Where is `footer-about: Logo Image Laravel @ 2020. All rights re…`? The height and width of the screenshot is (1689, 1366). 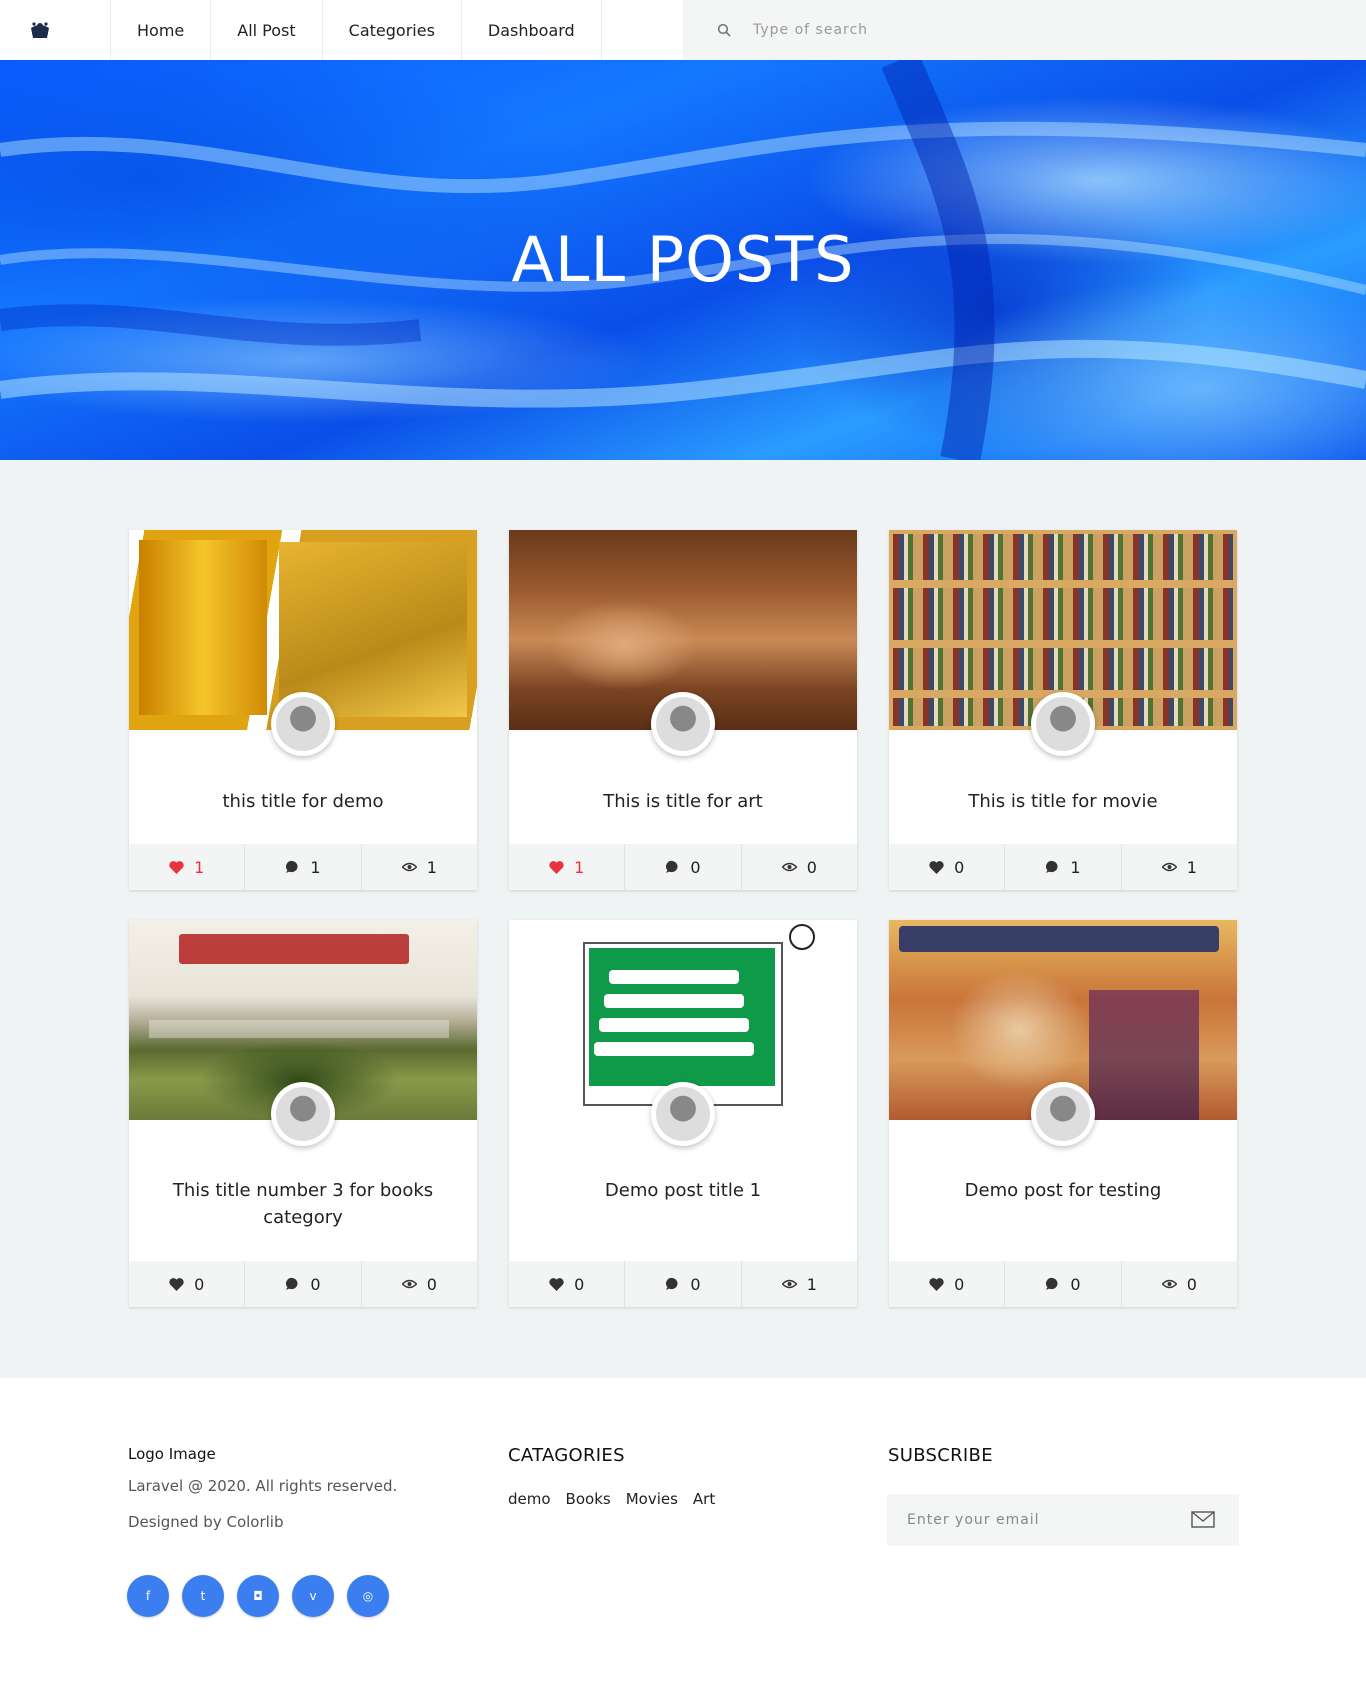 footer-about: Logo Image Laravel @ 2020. All rights re… is located at coordinates (262, 1488).